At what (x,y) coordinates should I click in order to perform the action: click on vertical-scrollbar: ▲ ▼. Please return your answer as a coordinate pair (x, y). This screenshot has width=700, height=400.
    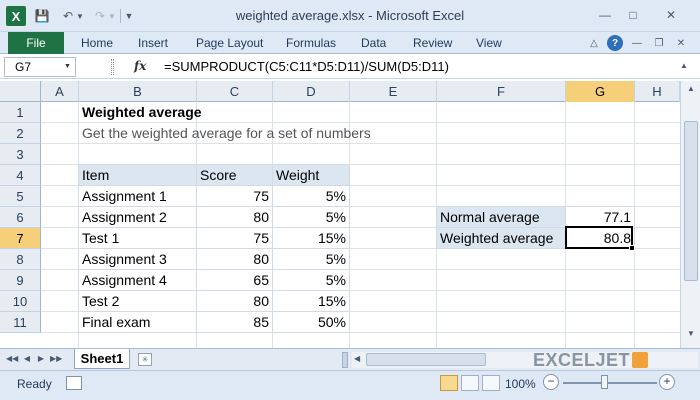
    Looking at the image, I should click on (690, 214).